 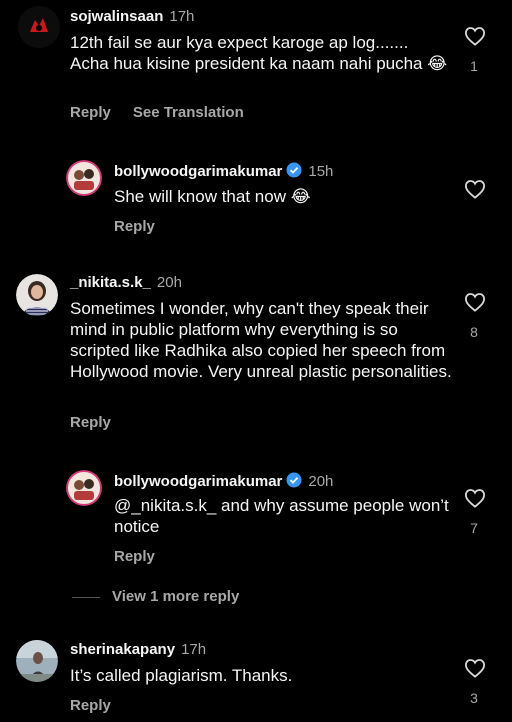 I want to click on view-more-replies-button: View 1 more reply, so click(x=155, y=596).